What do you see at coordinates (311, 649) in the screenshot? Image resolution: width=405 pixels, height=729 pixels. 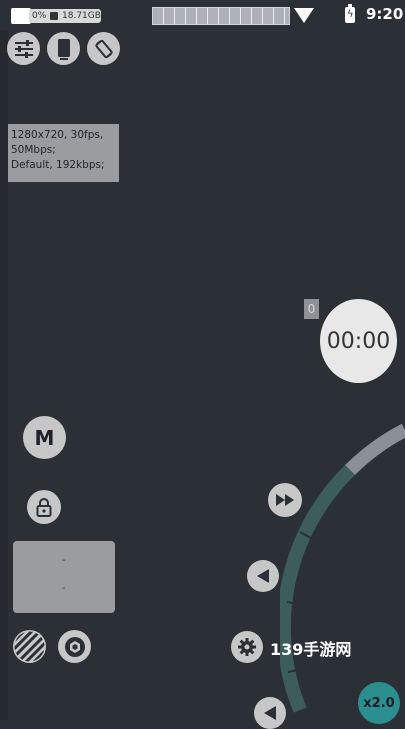 I see `watermark-text: 139手游网` at bounding box center [311, 649].